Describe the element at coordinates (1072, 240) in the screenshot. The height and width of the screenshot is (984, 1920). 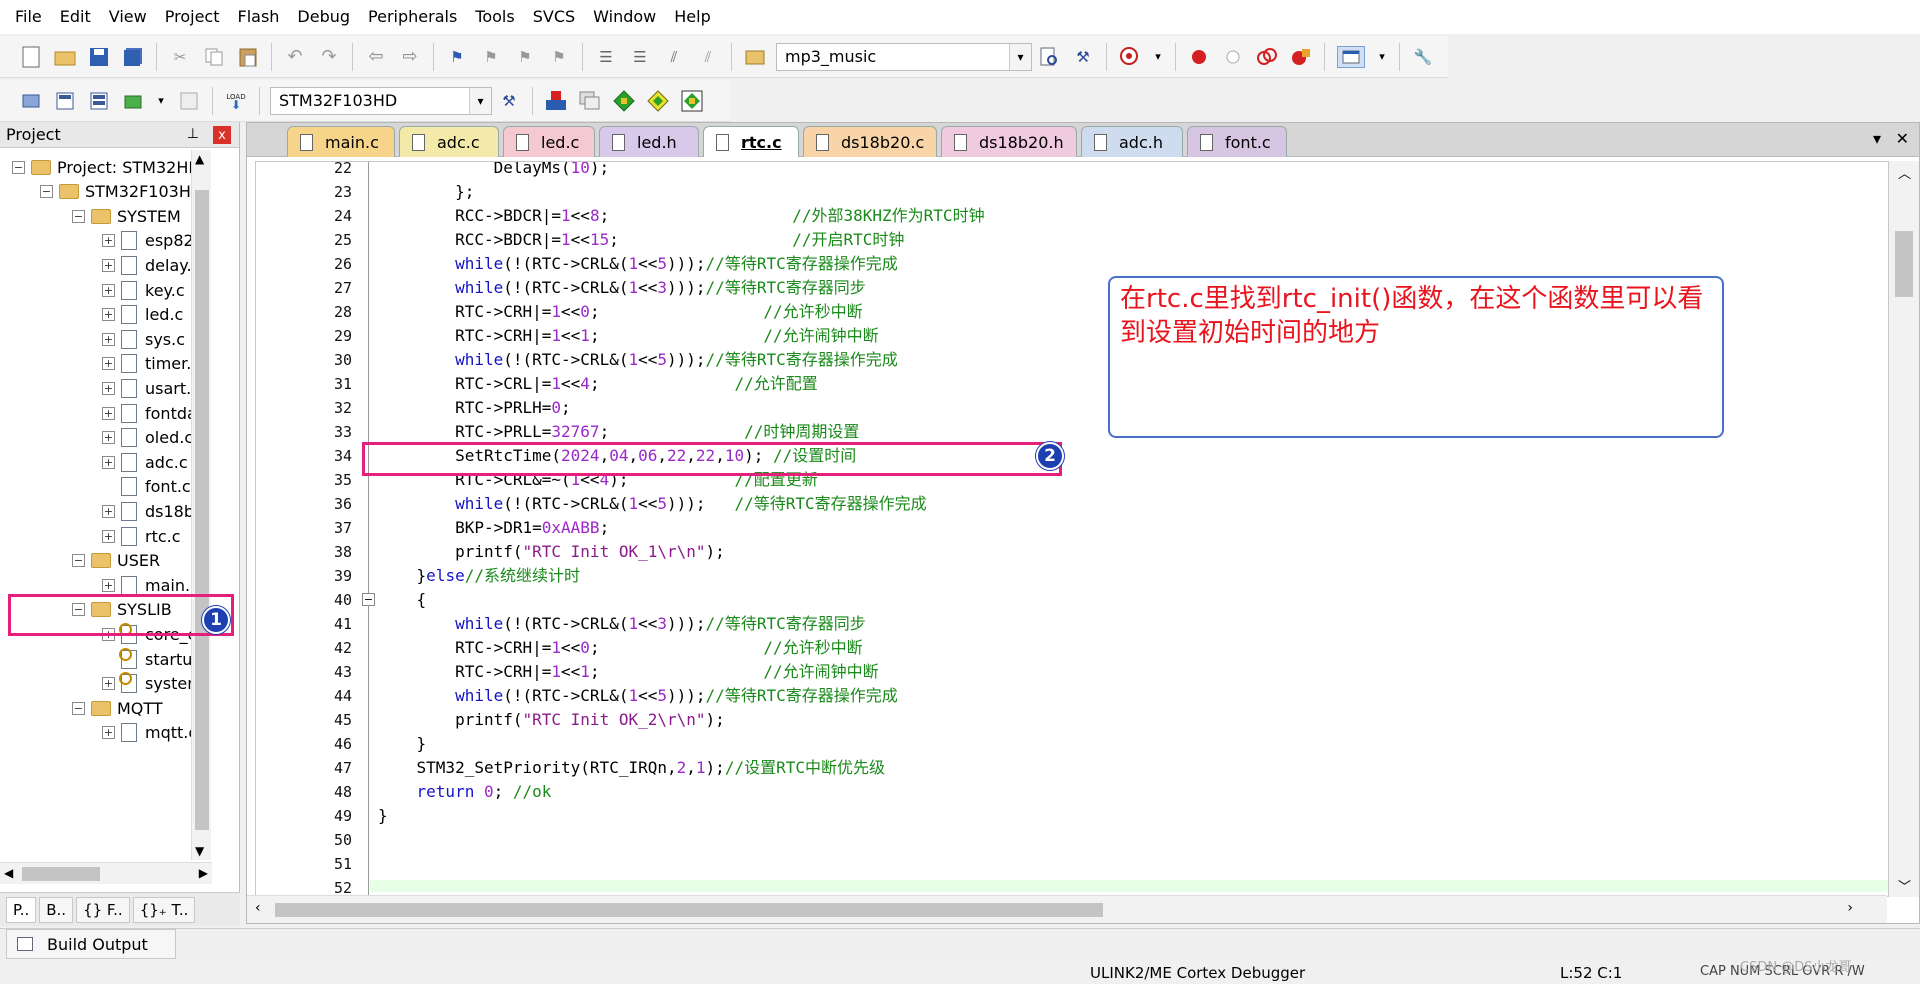
I see `code-line: 25 RCC->BDCR|=1<<15; //开启RTC时钟` at that location.